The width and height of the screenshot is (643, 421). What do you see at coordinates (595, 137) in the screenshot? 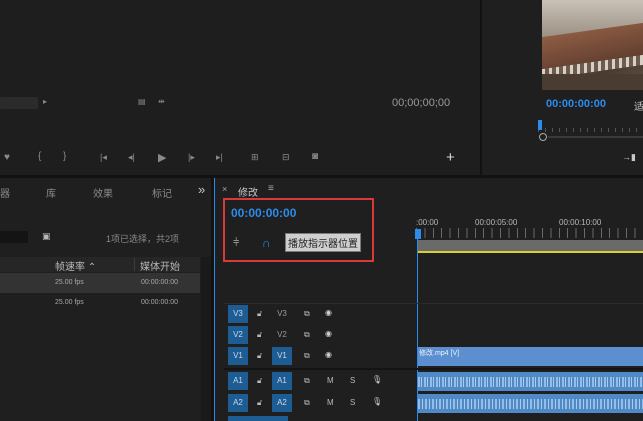
I see `program-zoom-bar` at bounding box center [595, 137].